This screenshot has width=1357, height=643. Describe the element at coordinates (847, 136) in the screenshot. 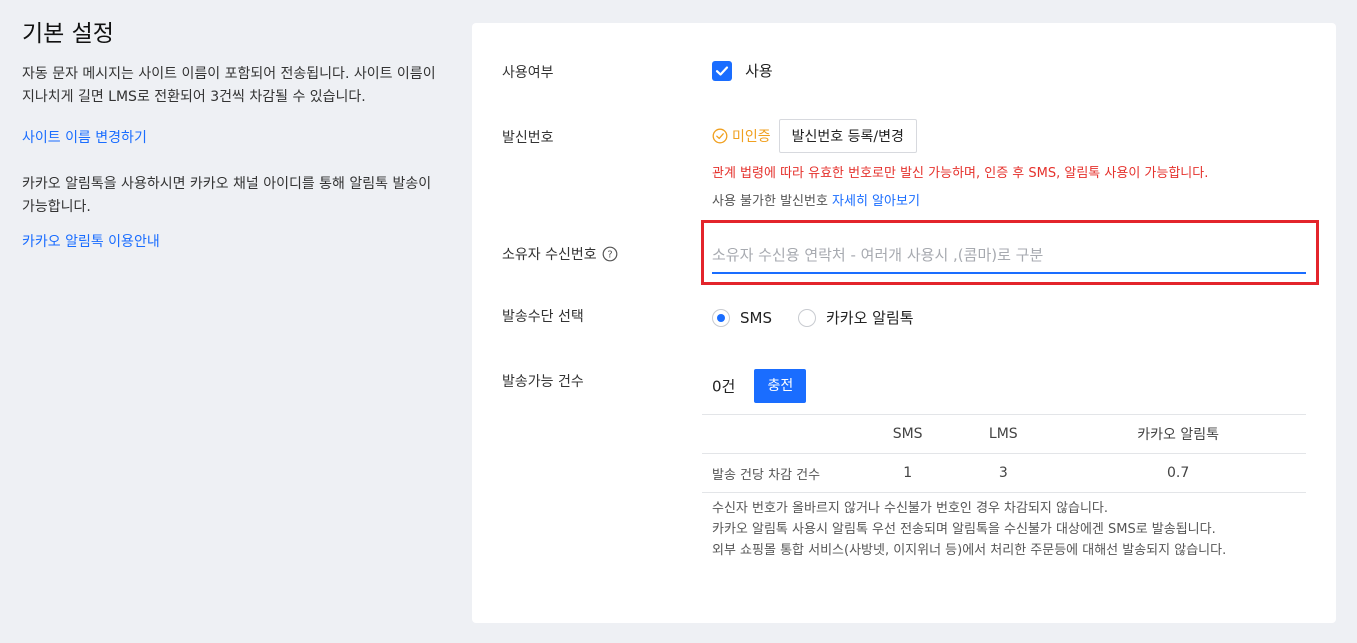

I see `register-sender-button: 발신번호 등록/변경` at that location.